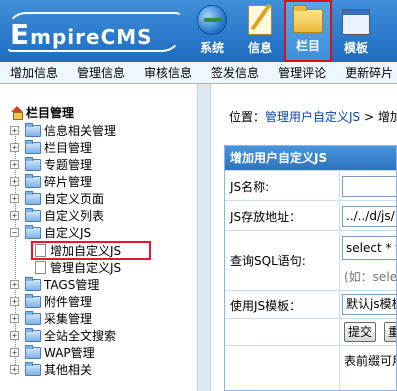 This screenshot has width=397, height=391. Describe the element at coordinates (68, 302) in the screenshot. I see `tree-item-label: 附件管理` at that location.